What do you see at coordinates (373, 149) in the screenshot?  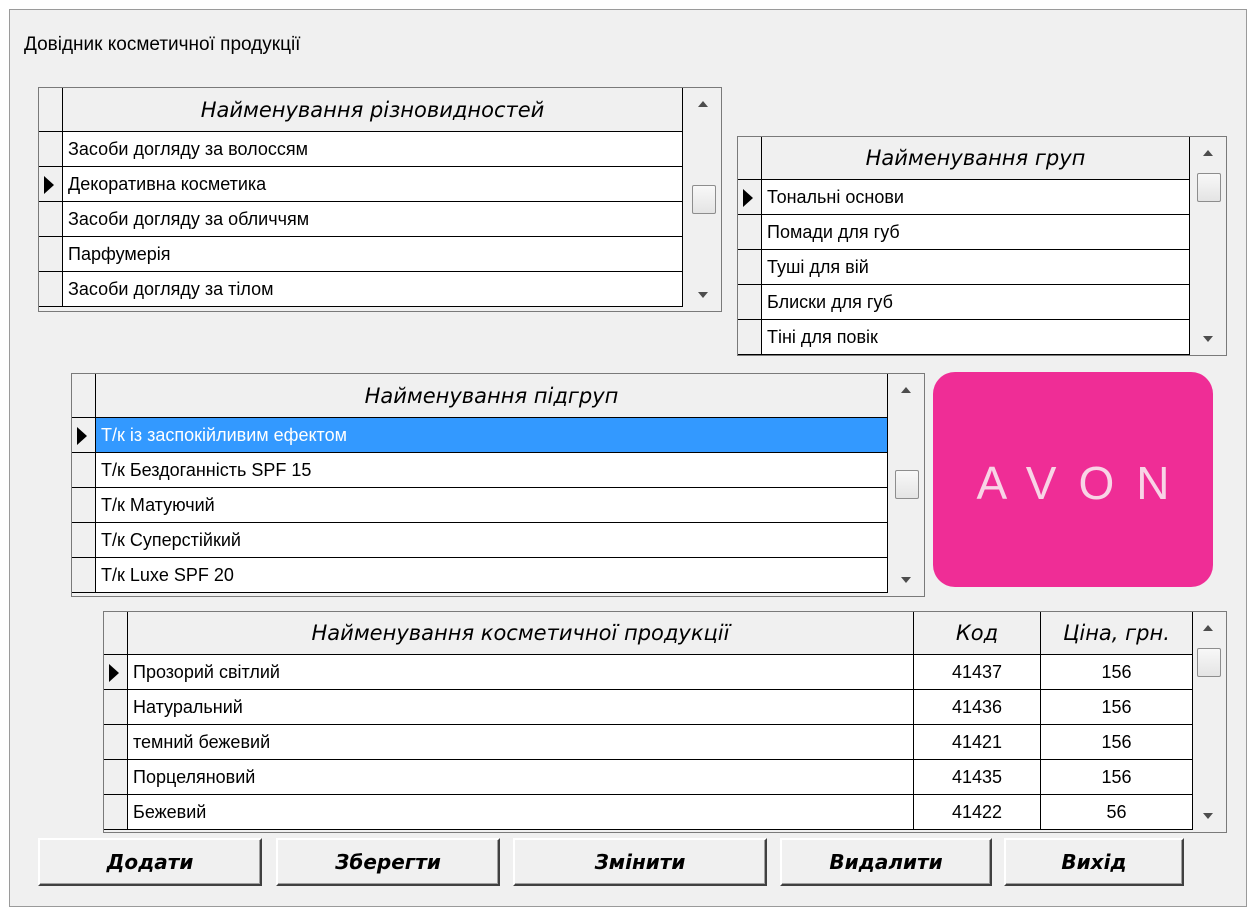 I see `variety-name-cell: Засоби догляду за волоссям` at bounding box center [373, 149].